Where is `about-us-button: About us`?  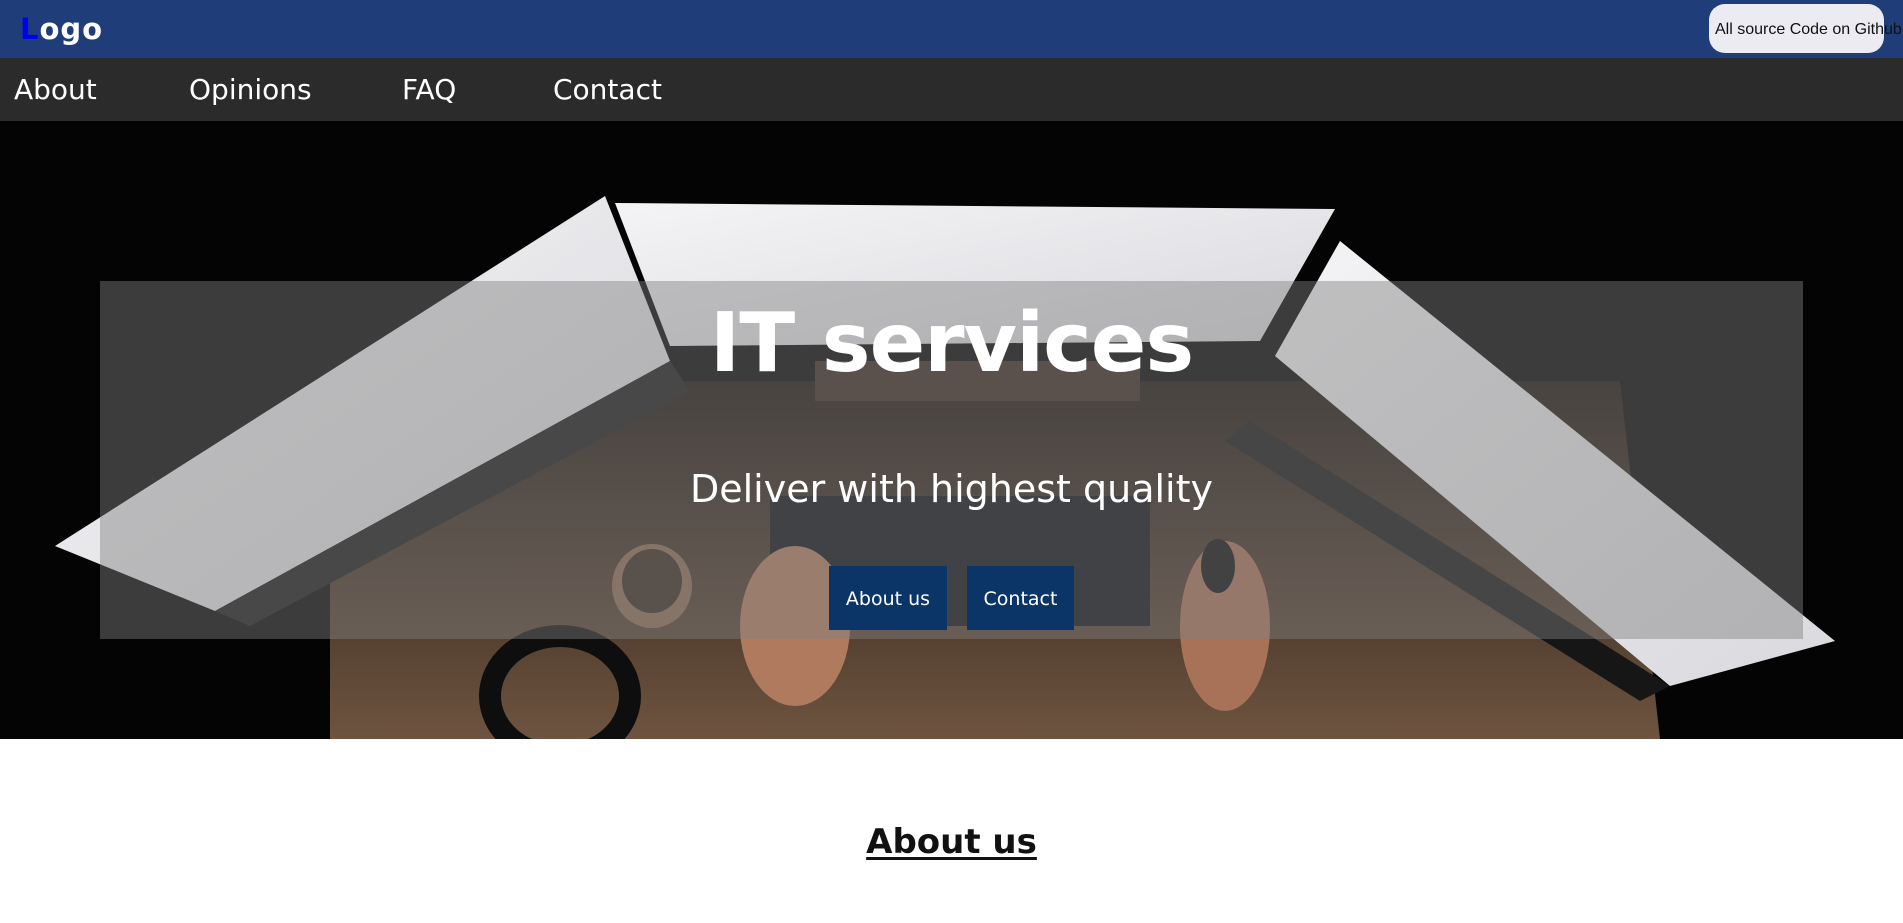 about-us-button: About us is located at coordinates (888, 598).